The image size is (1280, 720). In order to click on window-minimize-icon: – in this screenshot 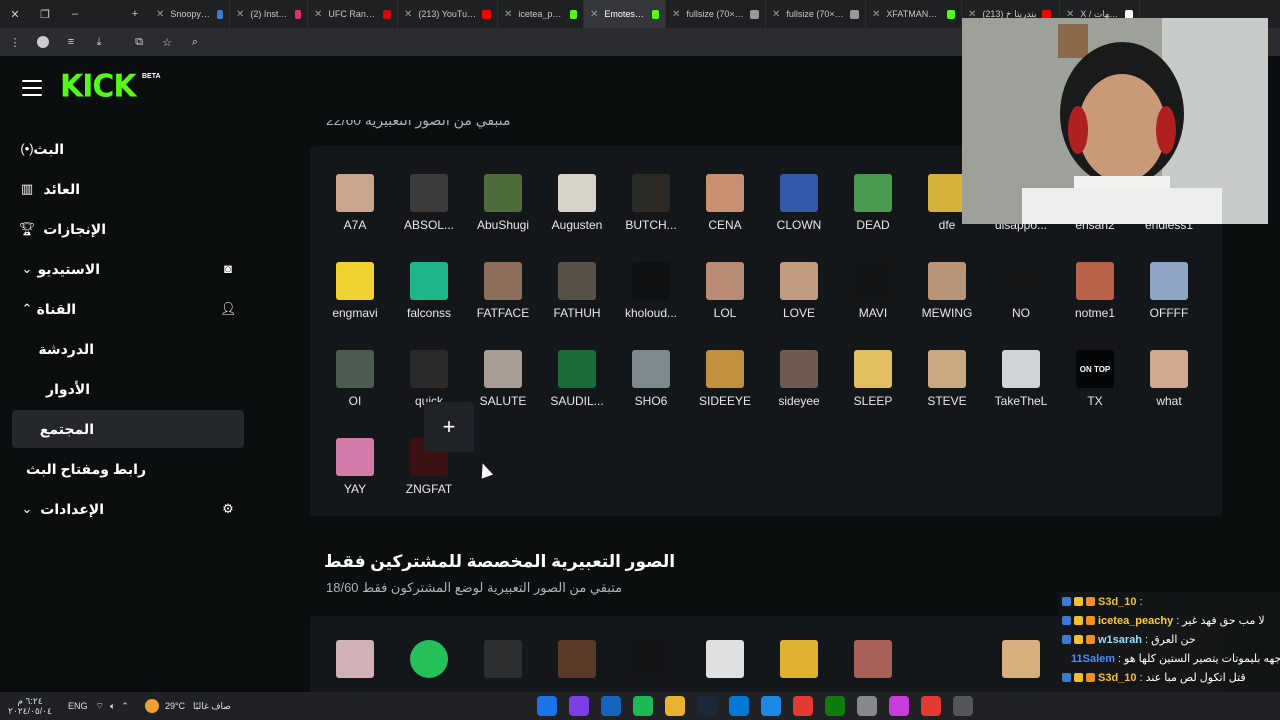, I will do `click(75, 14)`.